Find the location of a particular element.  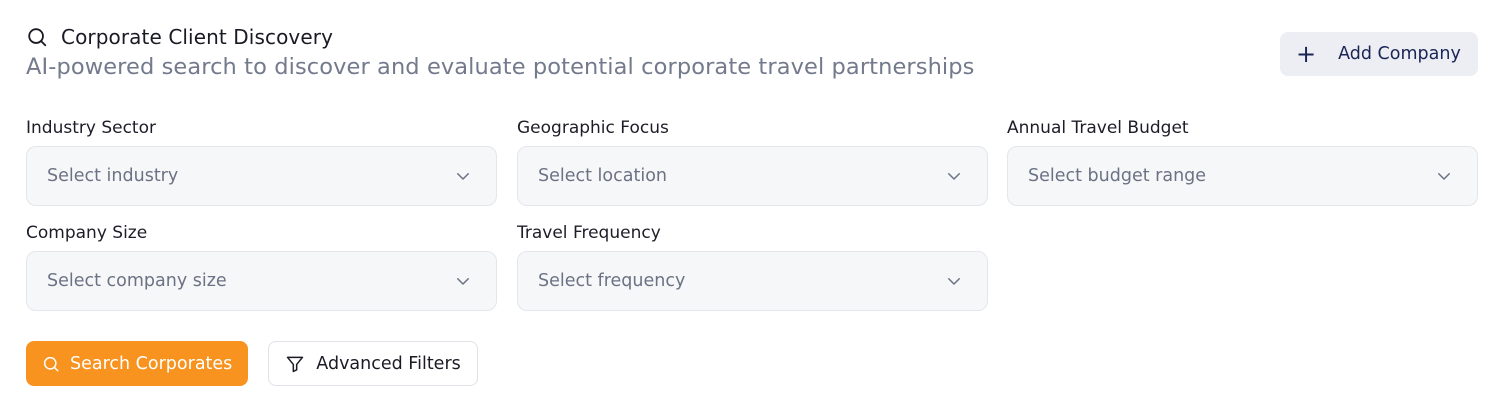

title-row: Corporate Client Discovery is located at coordinates (752, 37).